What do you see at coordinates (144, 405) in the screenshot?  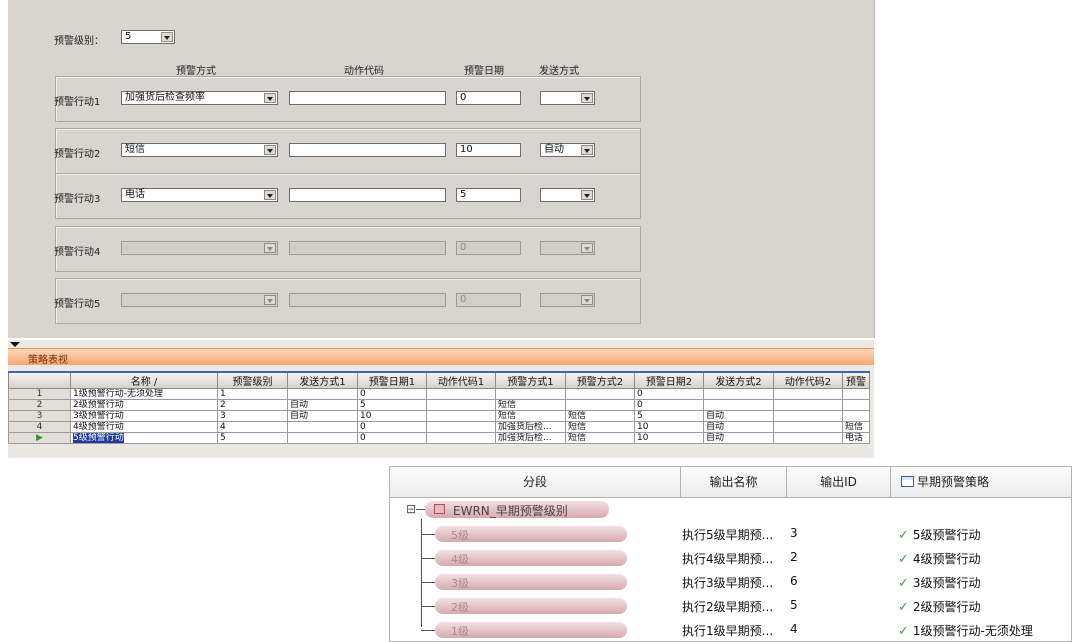 I see `strategy-name-cell: 2级预警行动` at bounding box center [144, 405].